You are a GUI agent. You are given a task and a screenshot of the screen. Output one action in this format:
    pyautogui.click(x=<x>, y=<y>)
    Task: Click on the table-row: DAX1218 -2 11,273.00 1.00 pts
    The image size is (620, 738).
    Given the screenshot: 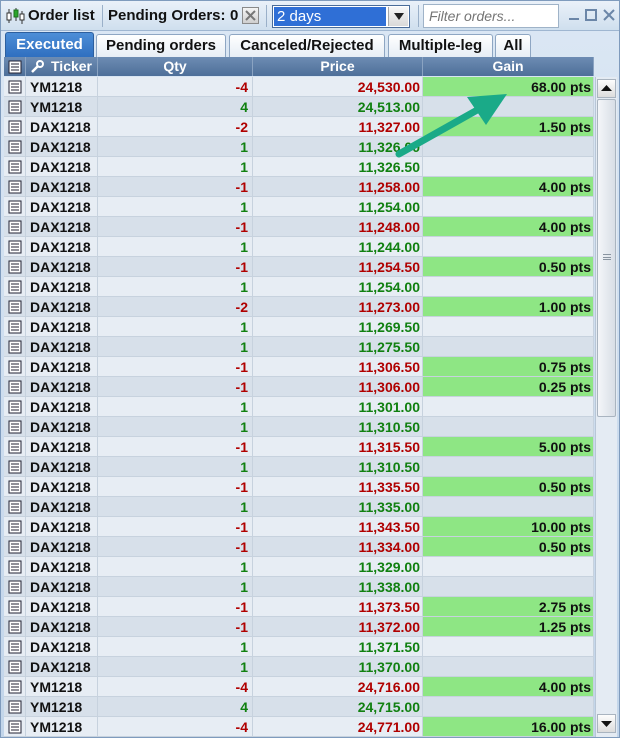 What is the action you would take?
    pyautogui.click(x=299, y=307)
    